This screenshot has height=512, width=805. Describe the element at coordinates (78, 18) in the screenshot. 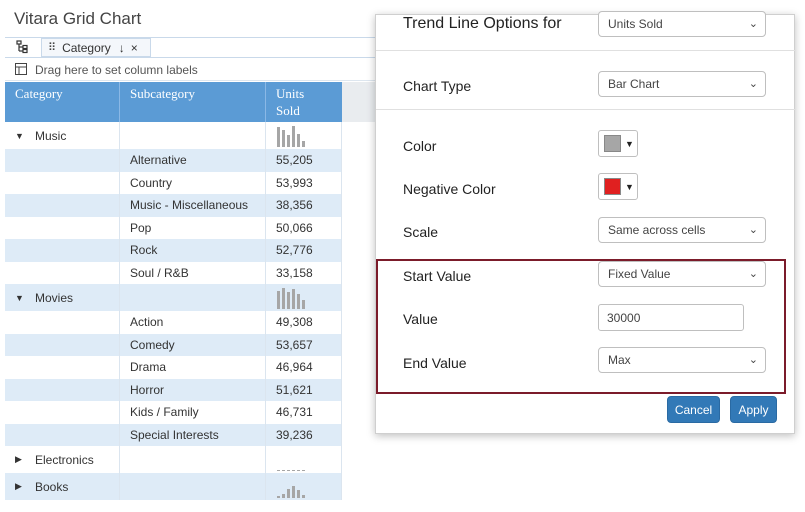

I see `app-title: Vitara Grid Chart` at that location.